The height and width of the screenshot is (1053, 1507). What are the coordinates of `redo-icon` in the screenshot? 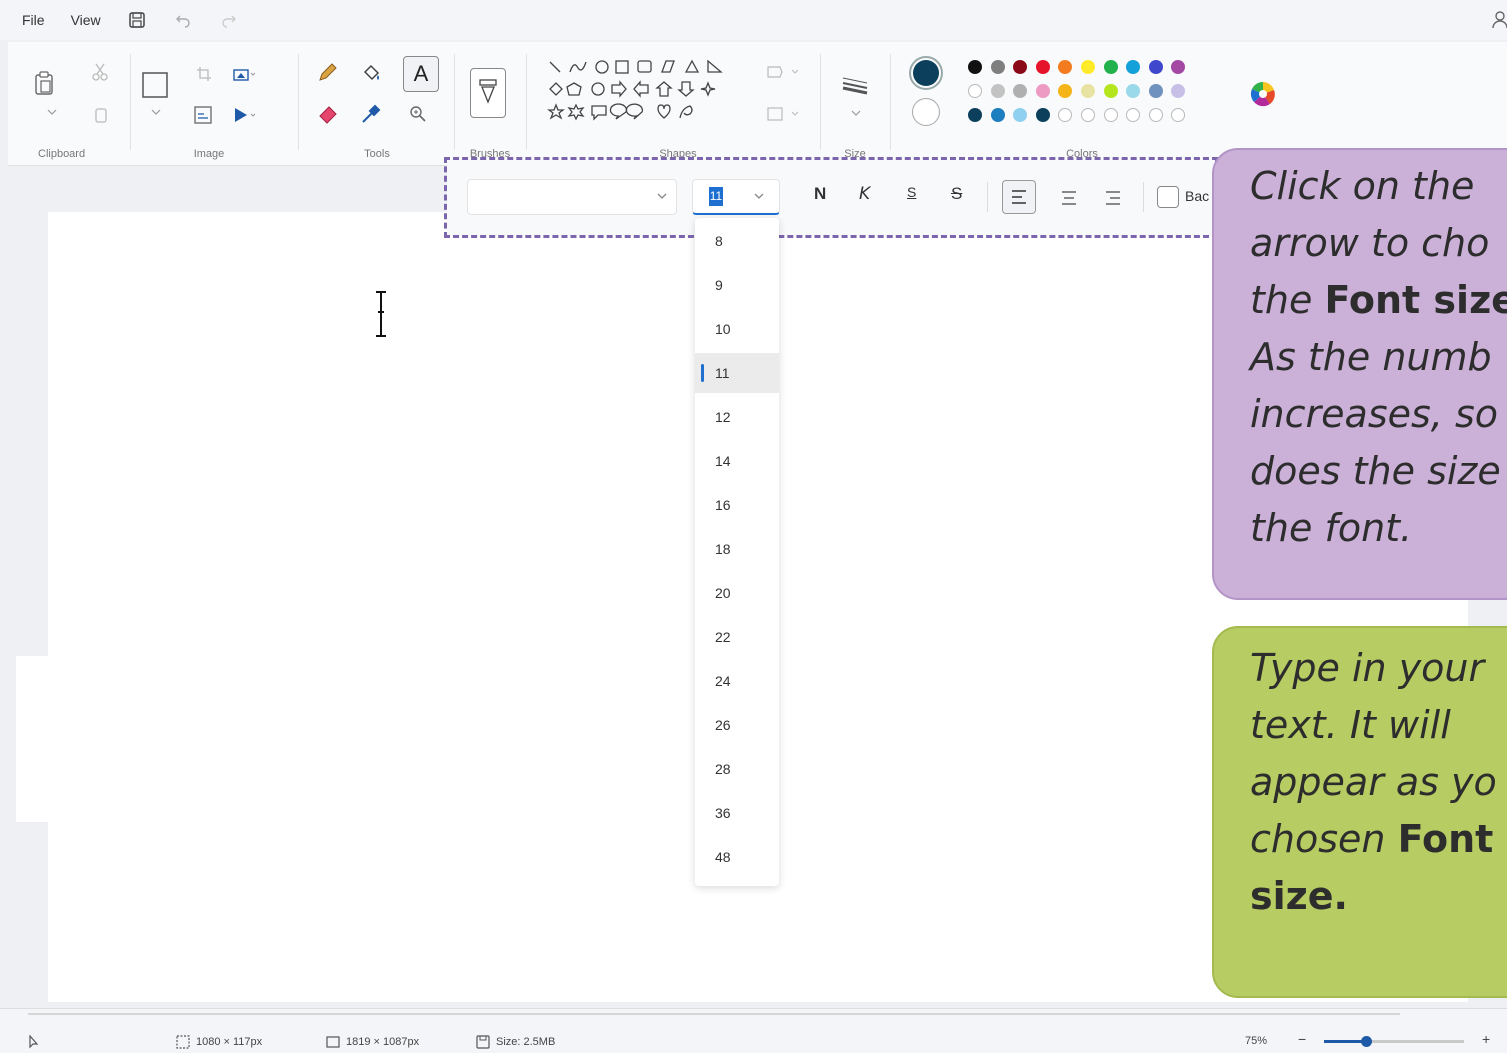 It's located at (229, 20).